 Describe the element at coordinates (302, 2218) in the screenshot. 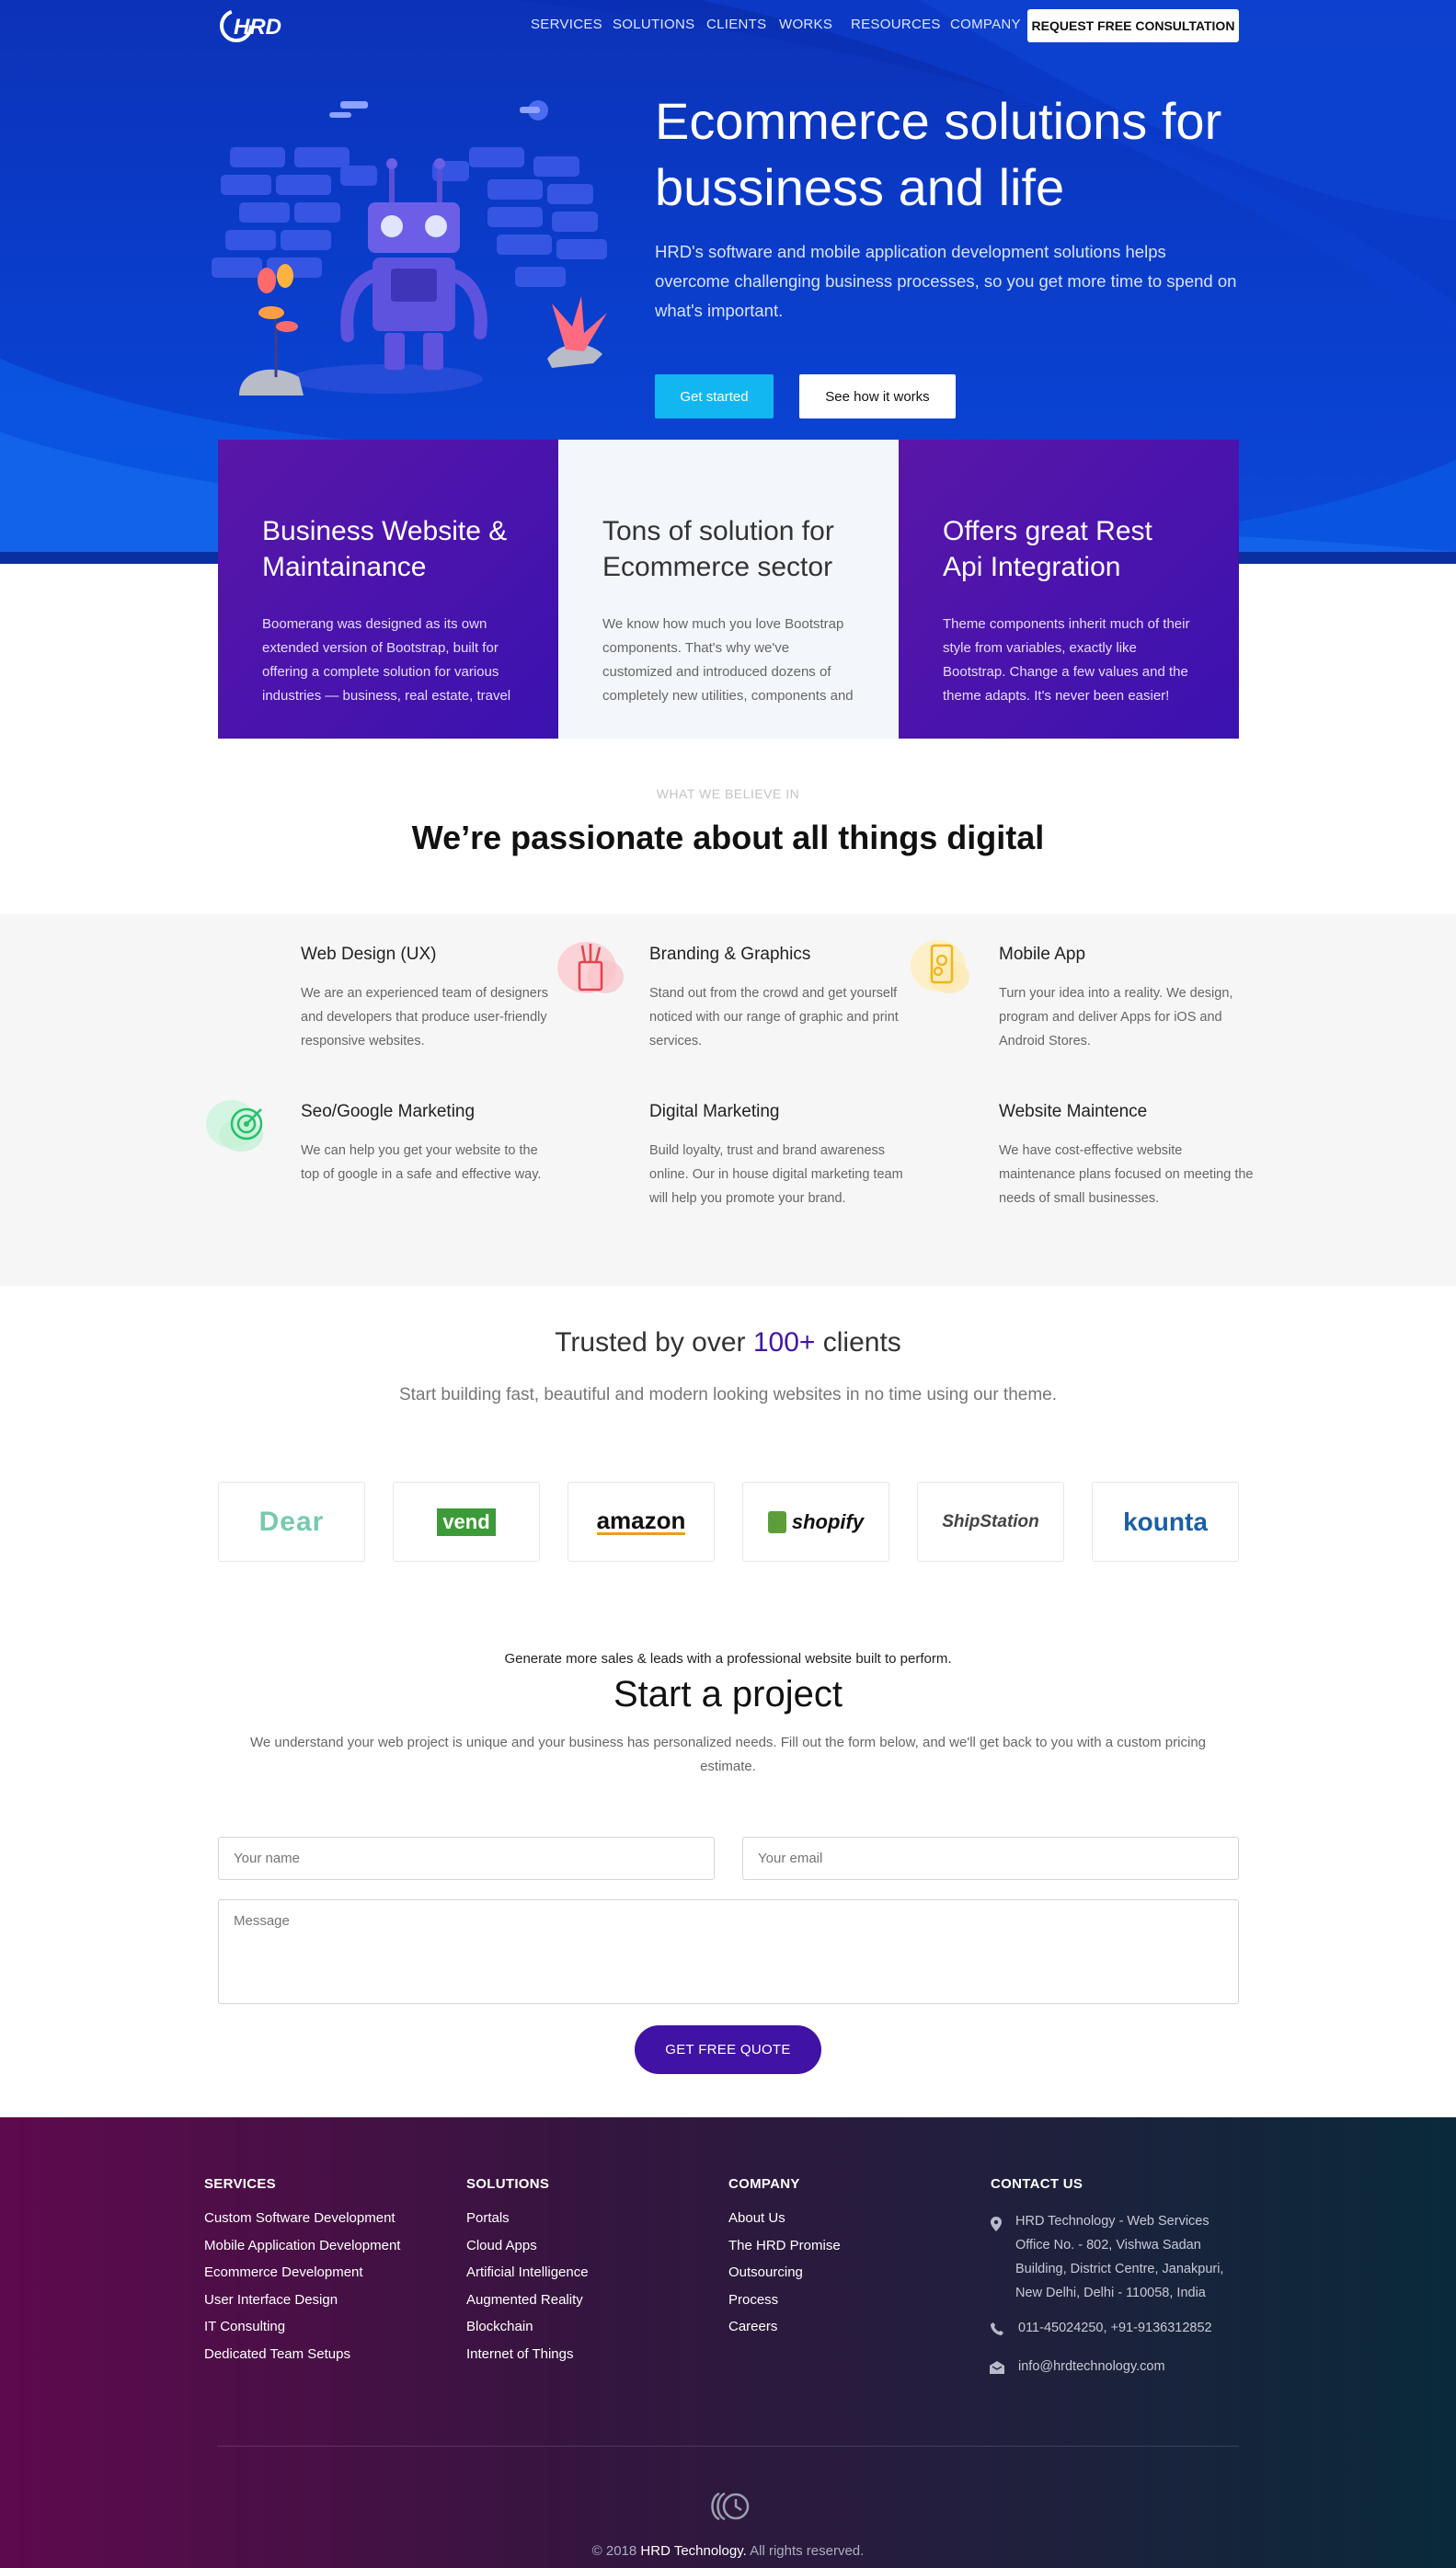

I see `footer-link: Custom Software Development` at that location.